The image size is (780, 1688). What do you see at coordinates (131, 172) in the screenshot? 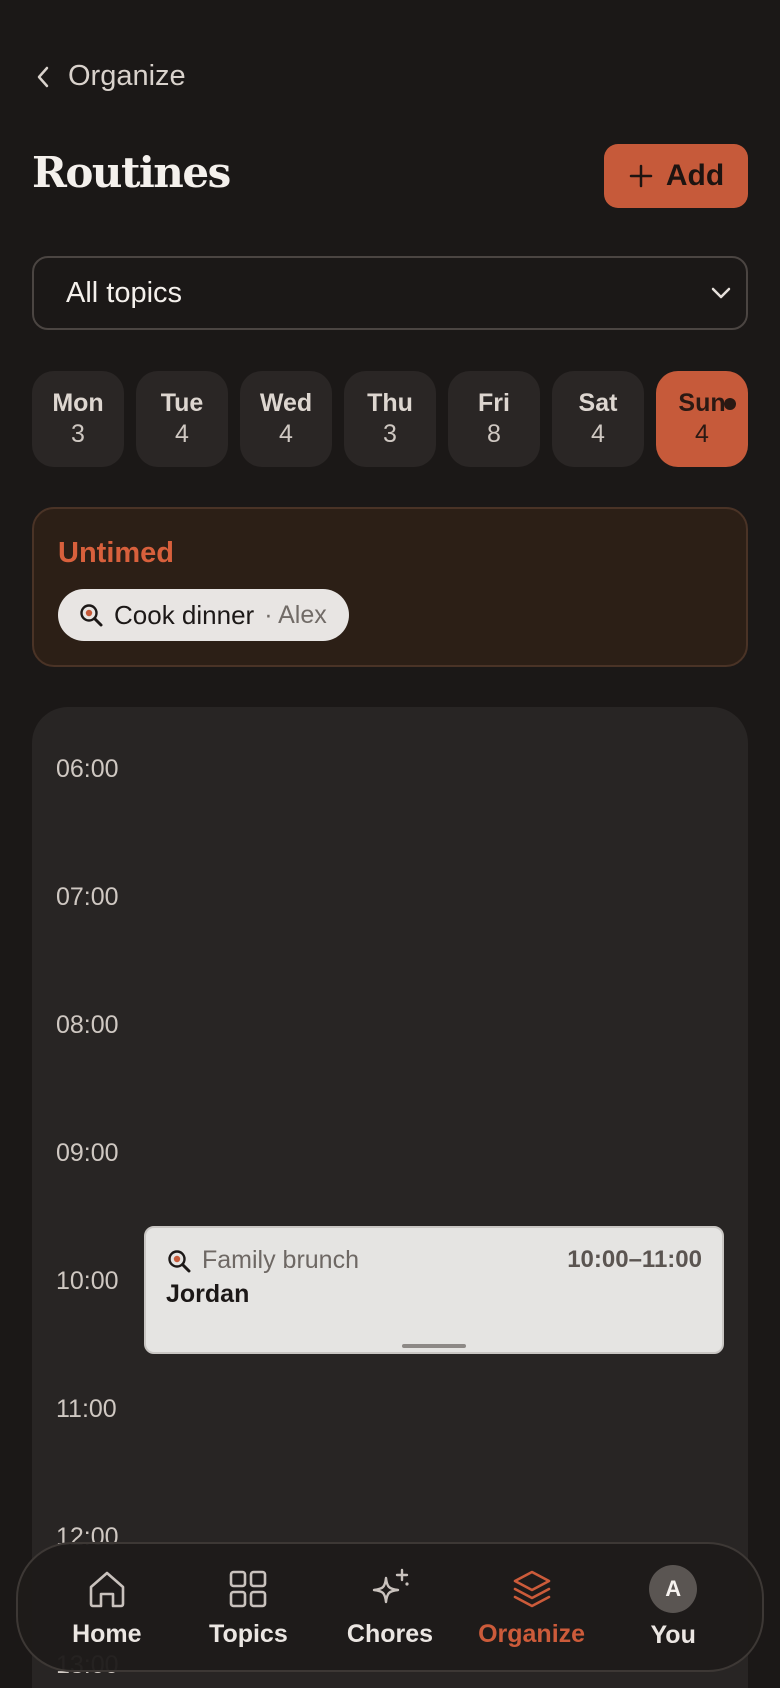
I see `page-title: Routines` at bounding box center [131, 172].